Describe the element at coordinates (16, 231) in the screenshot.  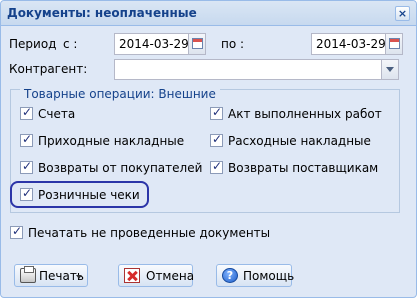
I see `checkbox-print-unposted` at that location.